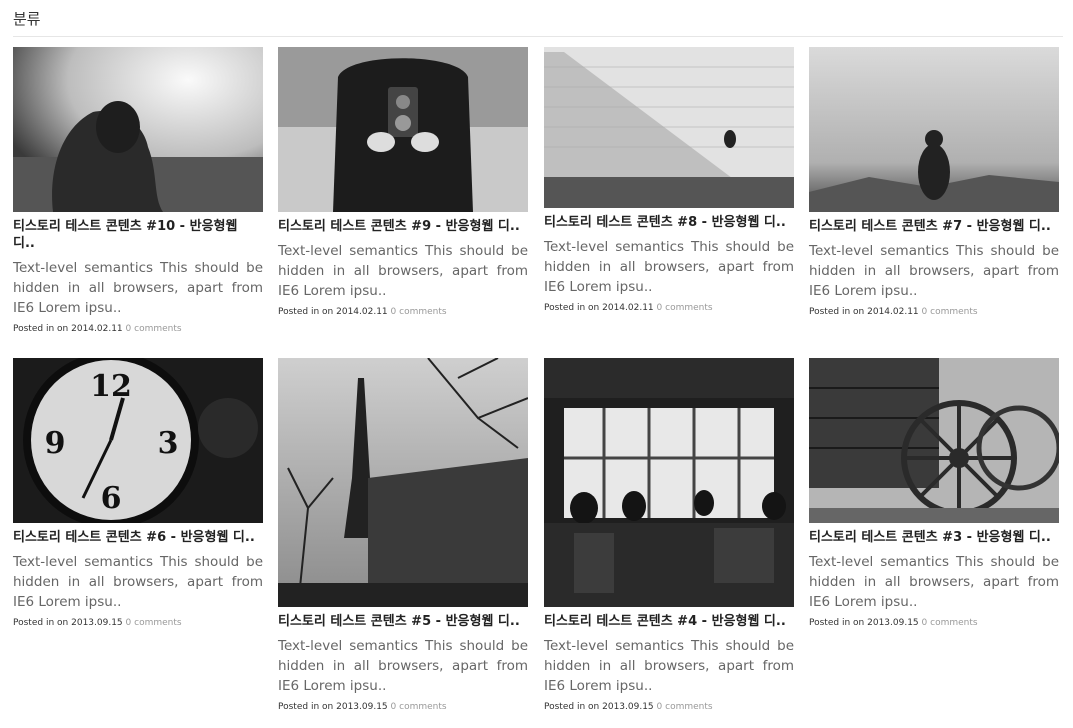 The width and height of the screenshot is (1073, 728). I want to click on post-title: 티스토리 테스트 콘텐츠 #4 - 반응형웹 디.., so click(669, 621).